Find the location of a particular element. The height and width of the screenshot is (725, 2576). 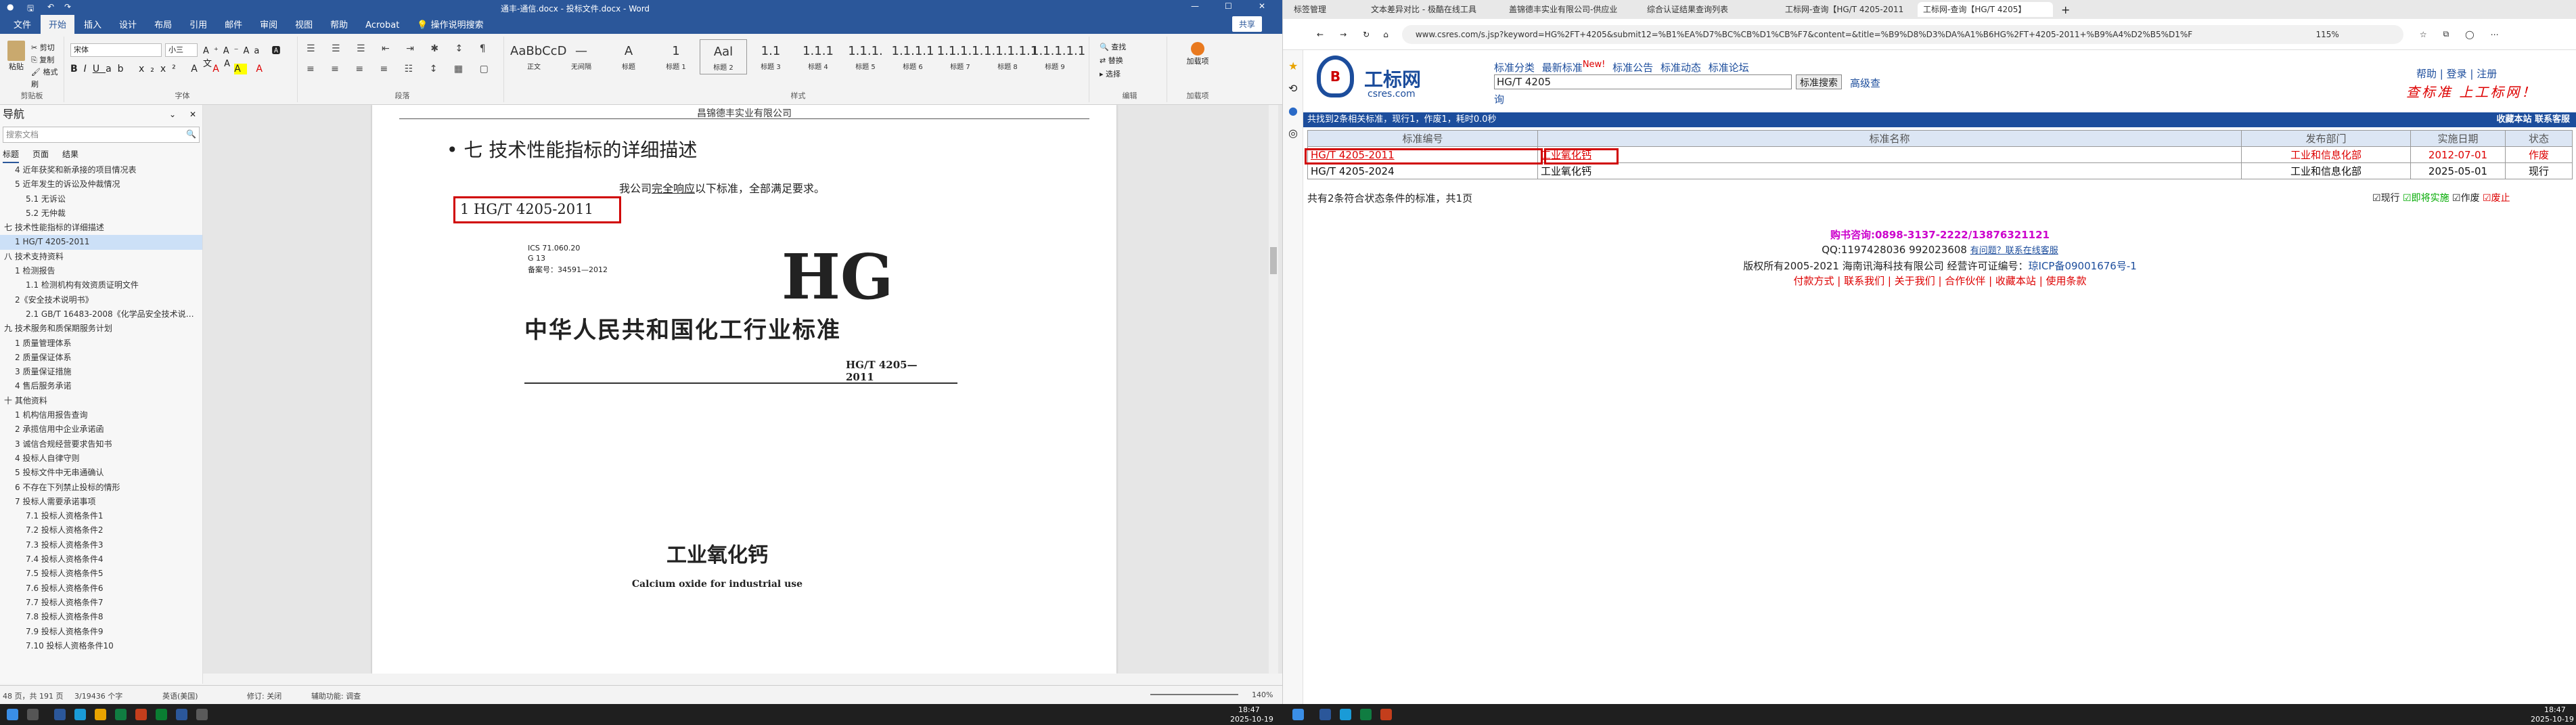

close-icon: ✕ is located at coordinates (1262, 6).